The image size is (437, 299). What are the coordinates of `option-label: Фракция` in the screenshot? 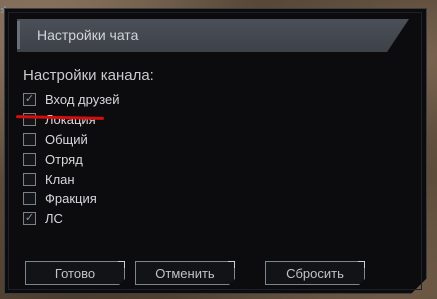 It's located at (71, 199).